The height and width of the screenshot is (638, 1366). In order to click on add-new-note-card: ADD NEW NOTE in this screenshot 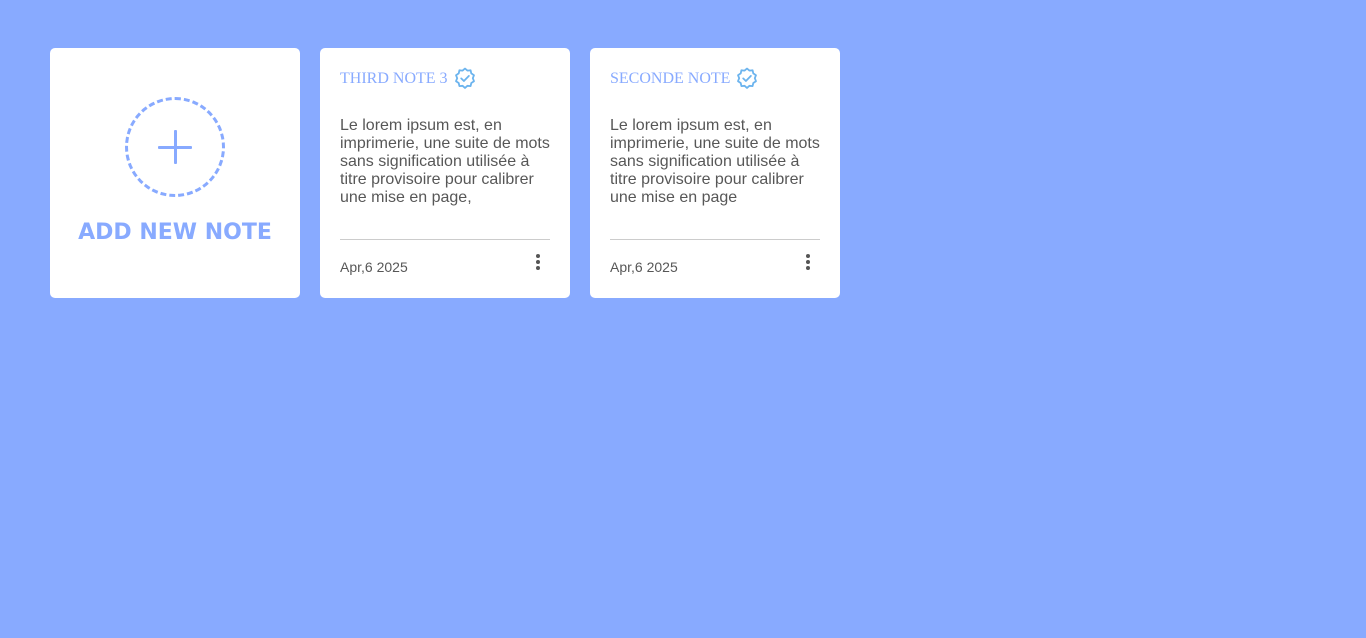, I will do `click(175, 173)`.